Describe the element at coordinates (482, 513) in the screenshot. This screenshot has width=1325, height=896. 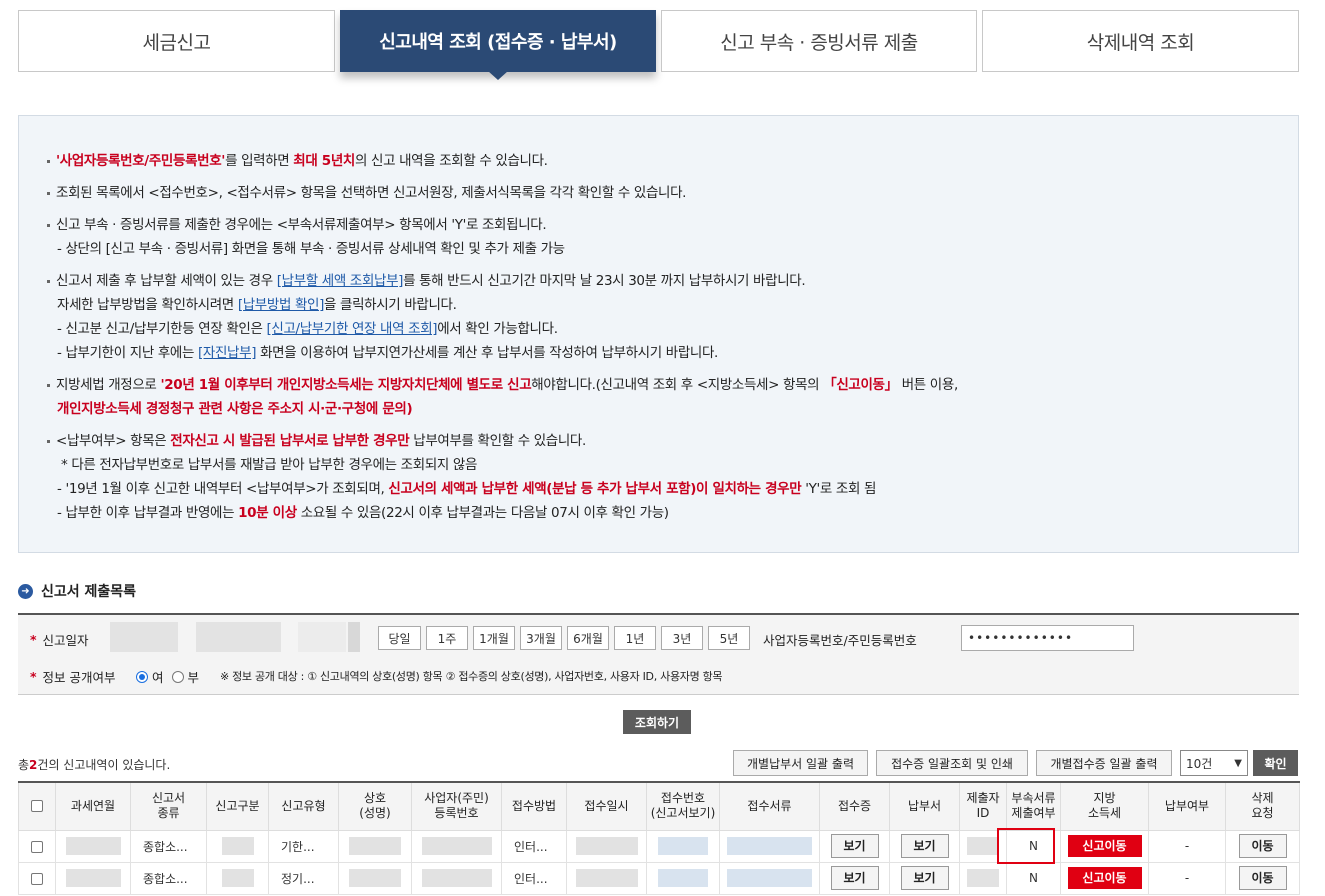
I see `notice-text: 소요될 수 있음(22시 이후 납부결과는 다음날 07시 이후 확인 가능)` at that location.